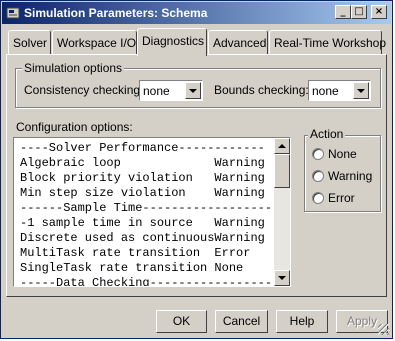 This screenshot has width=395, height=341. What do you see at coordinates (142, 178) in the screenshot?
I see `list-item: Block priority violation Warning` at bounding box center [142, 178].